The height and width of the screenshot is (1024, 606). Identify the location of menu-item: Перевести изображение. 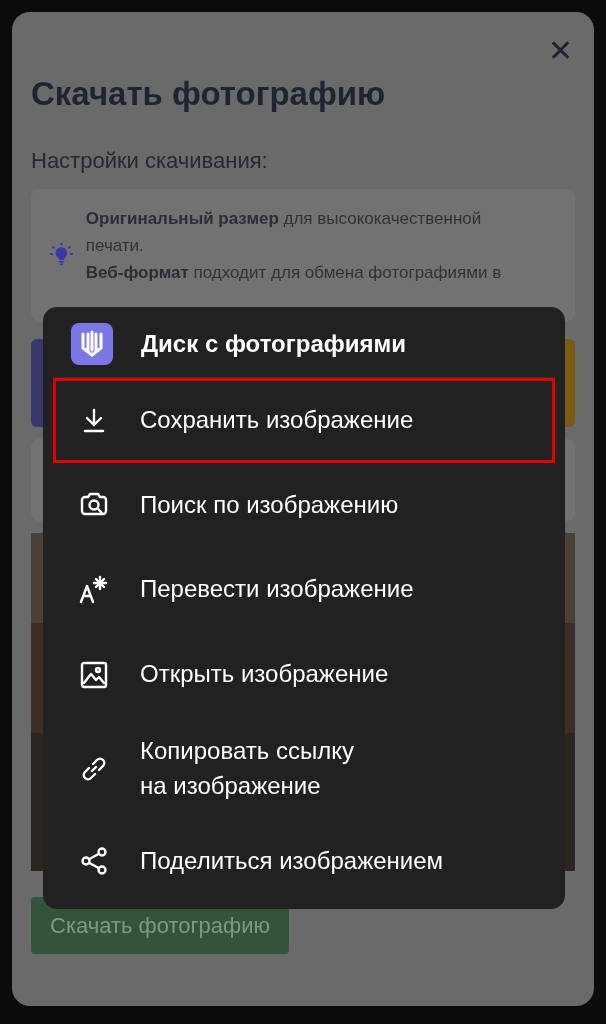
(304, 589).